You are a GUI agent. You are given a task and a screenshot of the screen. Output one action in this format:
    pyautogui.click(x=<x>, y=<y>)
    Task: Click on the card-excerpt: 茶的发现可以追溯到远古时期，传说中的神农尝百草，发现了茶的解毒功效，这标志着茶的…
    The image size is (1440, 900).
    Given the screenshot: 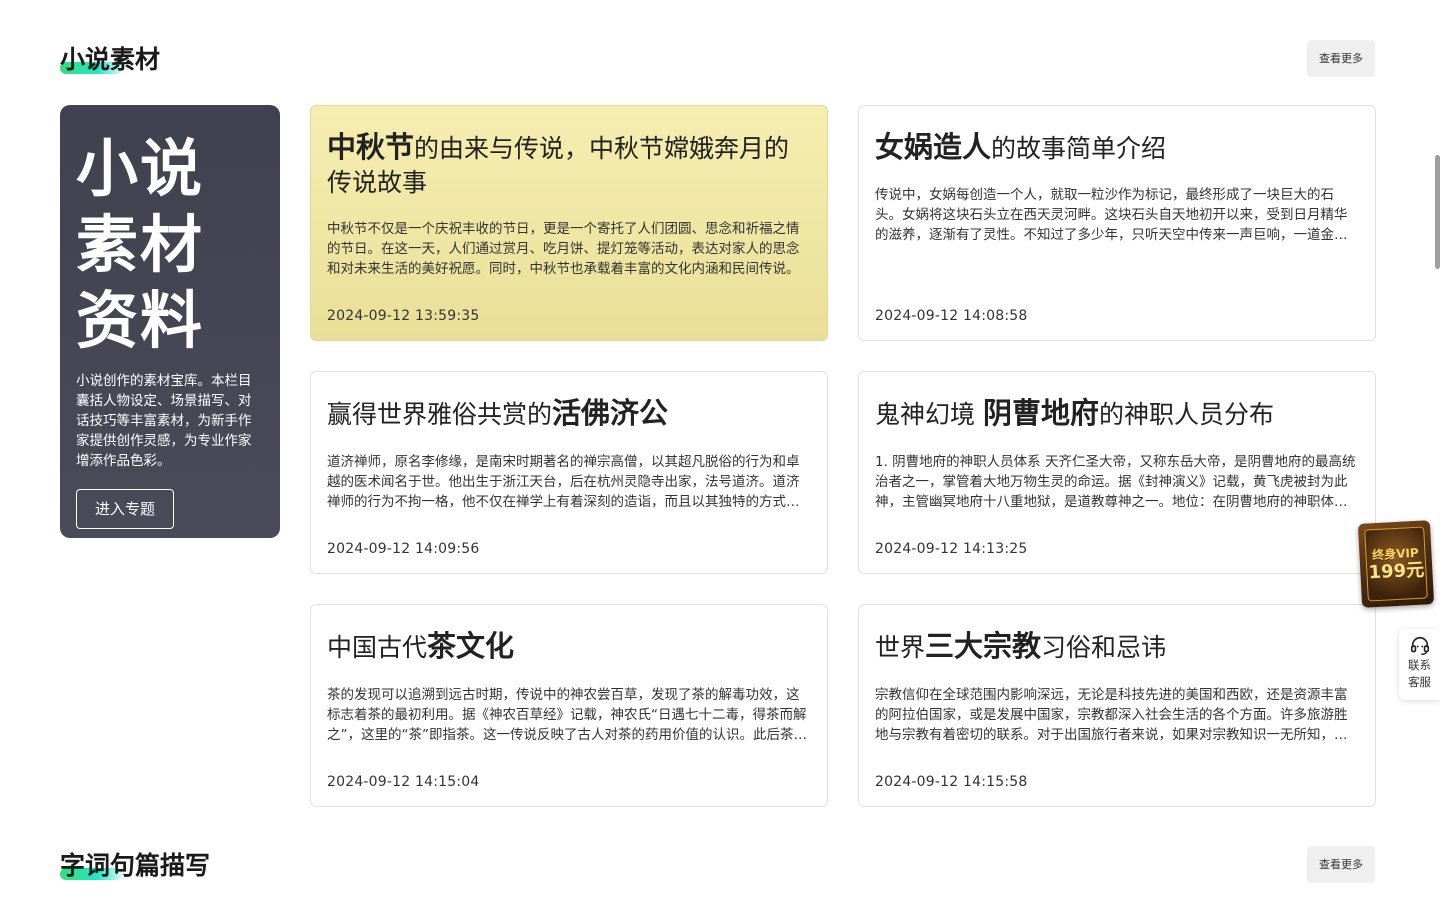 What is the action you would take?
    pyautogui.click(x=567, y=715)
    